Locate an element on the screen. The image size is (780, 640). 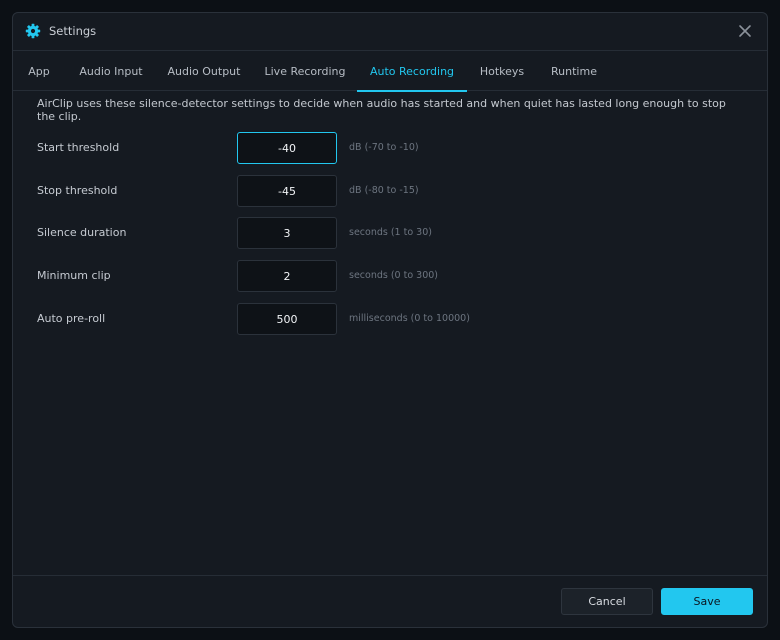
title-bar: Settings is located at coordinates (390, 31).